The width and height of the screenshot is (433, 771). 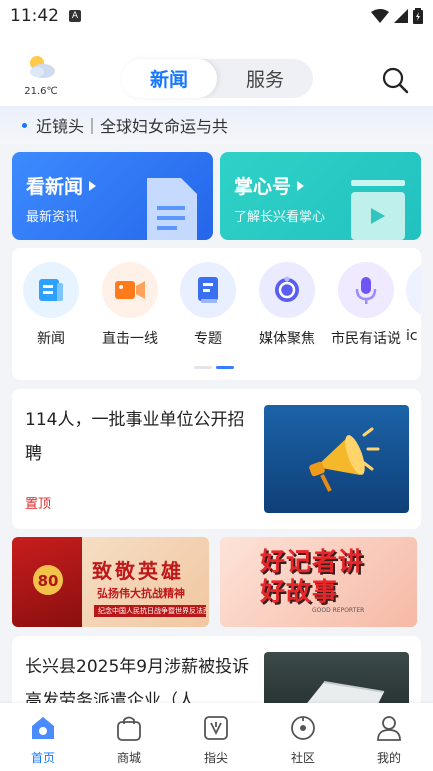 What do you see at coordinates (51, 290) in the screenshot?
I see `news-icon` at bounding box center [51, 290].